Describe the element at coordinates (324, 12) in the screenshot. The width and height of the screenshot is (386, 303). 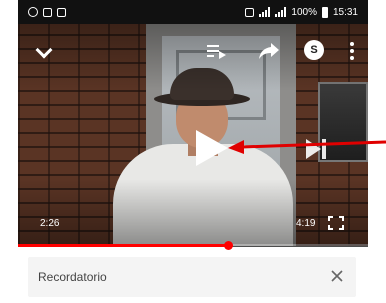
I see `battery-icon` at that location.